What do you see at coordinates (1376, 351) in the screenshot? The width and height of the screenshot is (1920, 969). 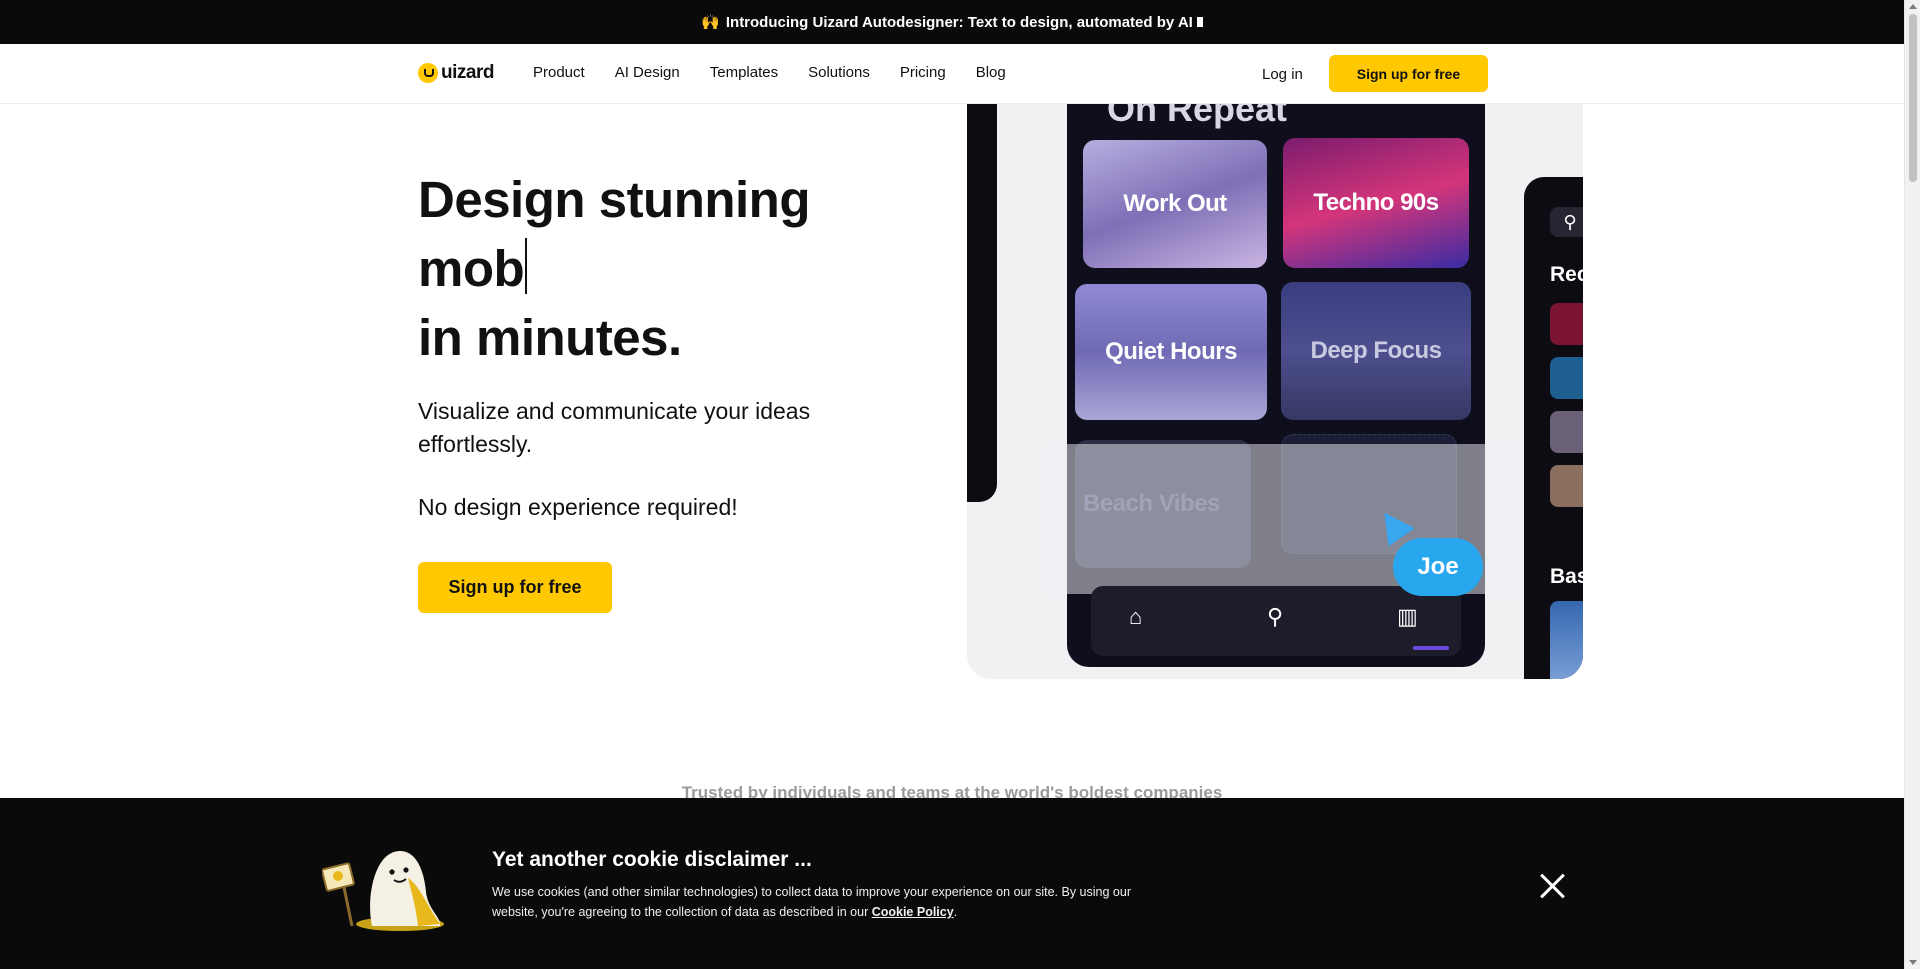 I see `playlist-tile-deep-focus: Deep Focus` at bounding box center [1376, 351].